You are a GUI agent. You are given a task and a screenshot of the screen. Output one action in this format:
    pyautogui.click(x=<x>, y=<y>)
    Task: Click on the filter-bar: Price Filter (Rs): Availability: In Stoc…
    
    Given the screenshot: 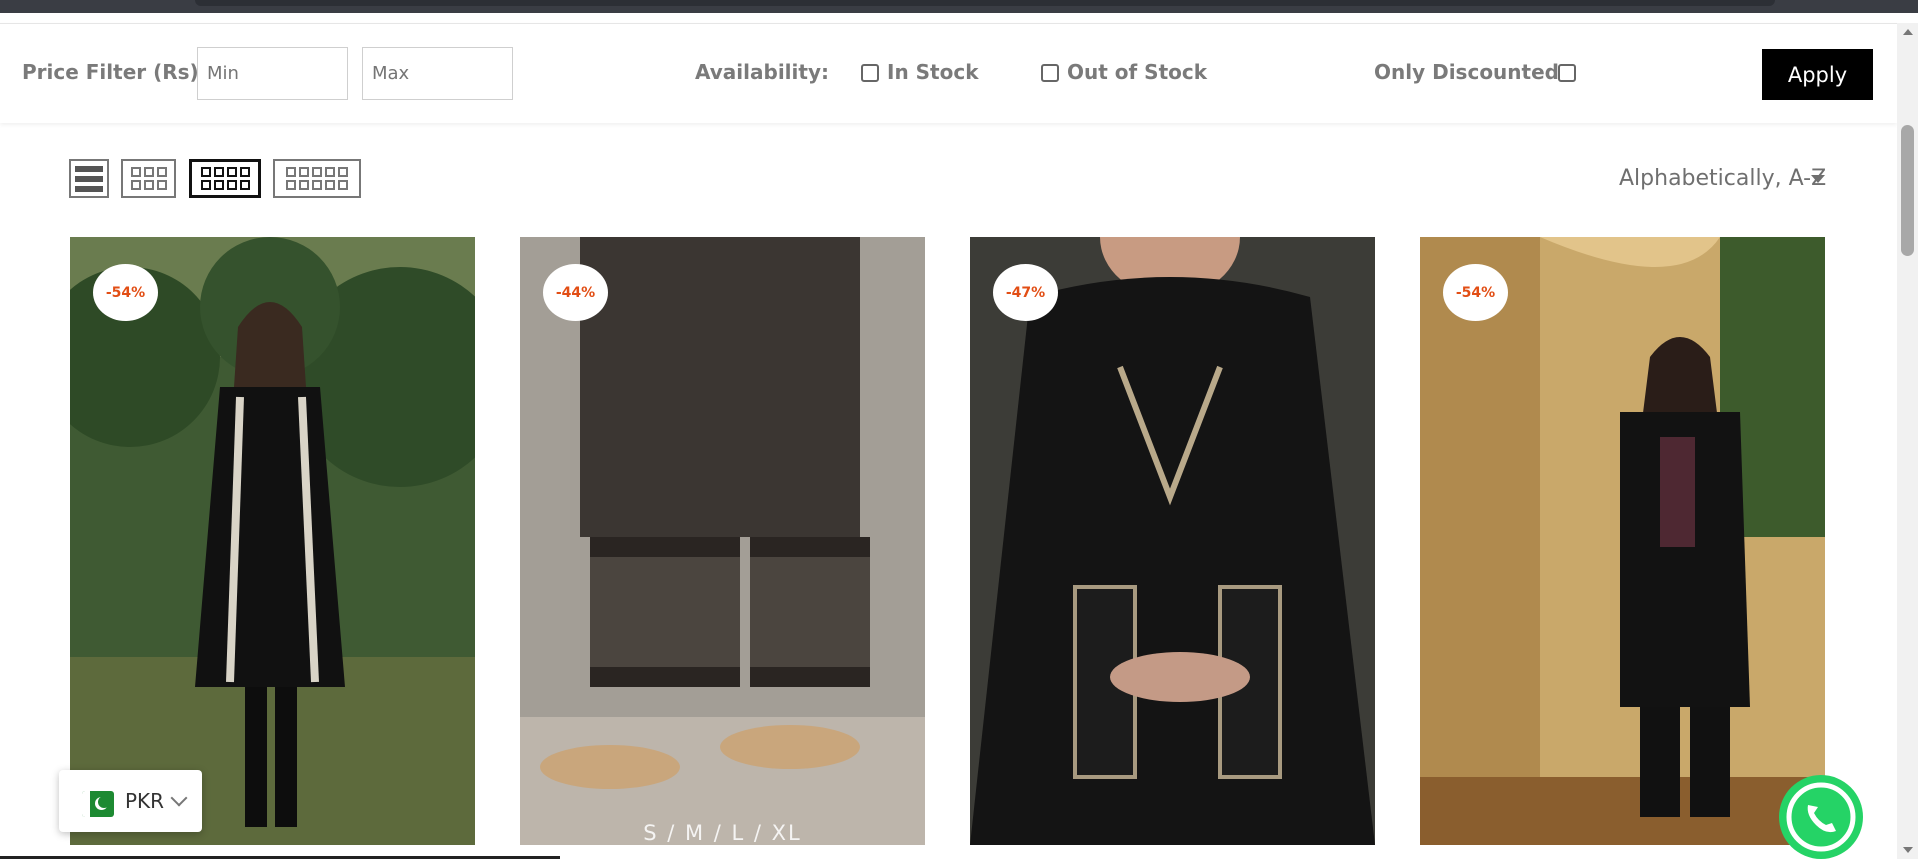 What is the action you would take?
    pyautogui.click(x=948, y=73)
    